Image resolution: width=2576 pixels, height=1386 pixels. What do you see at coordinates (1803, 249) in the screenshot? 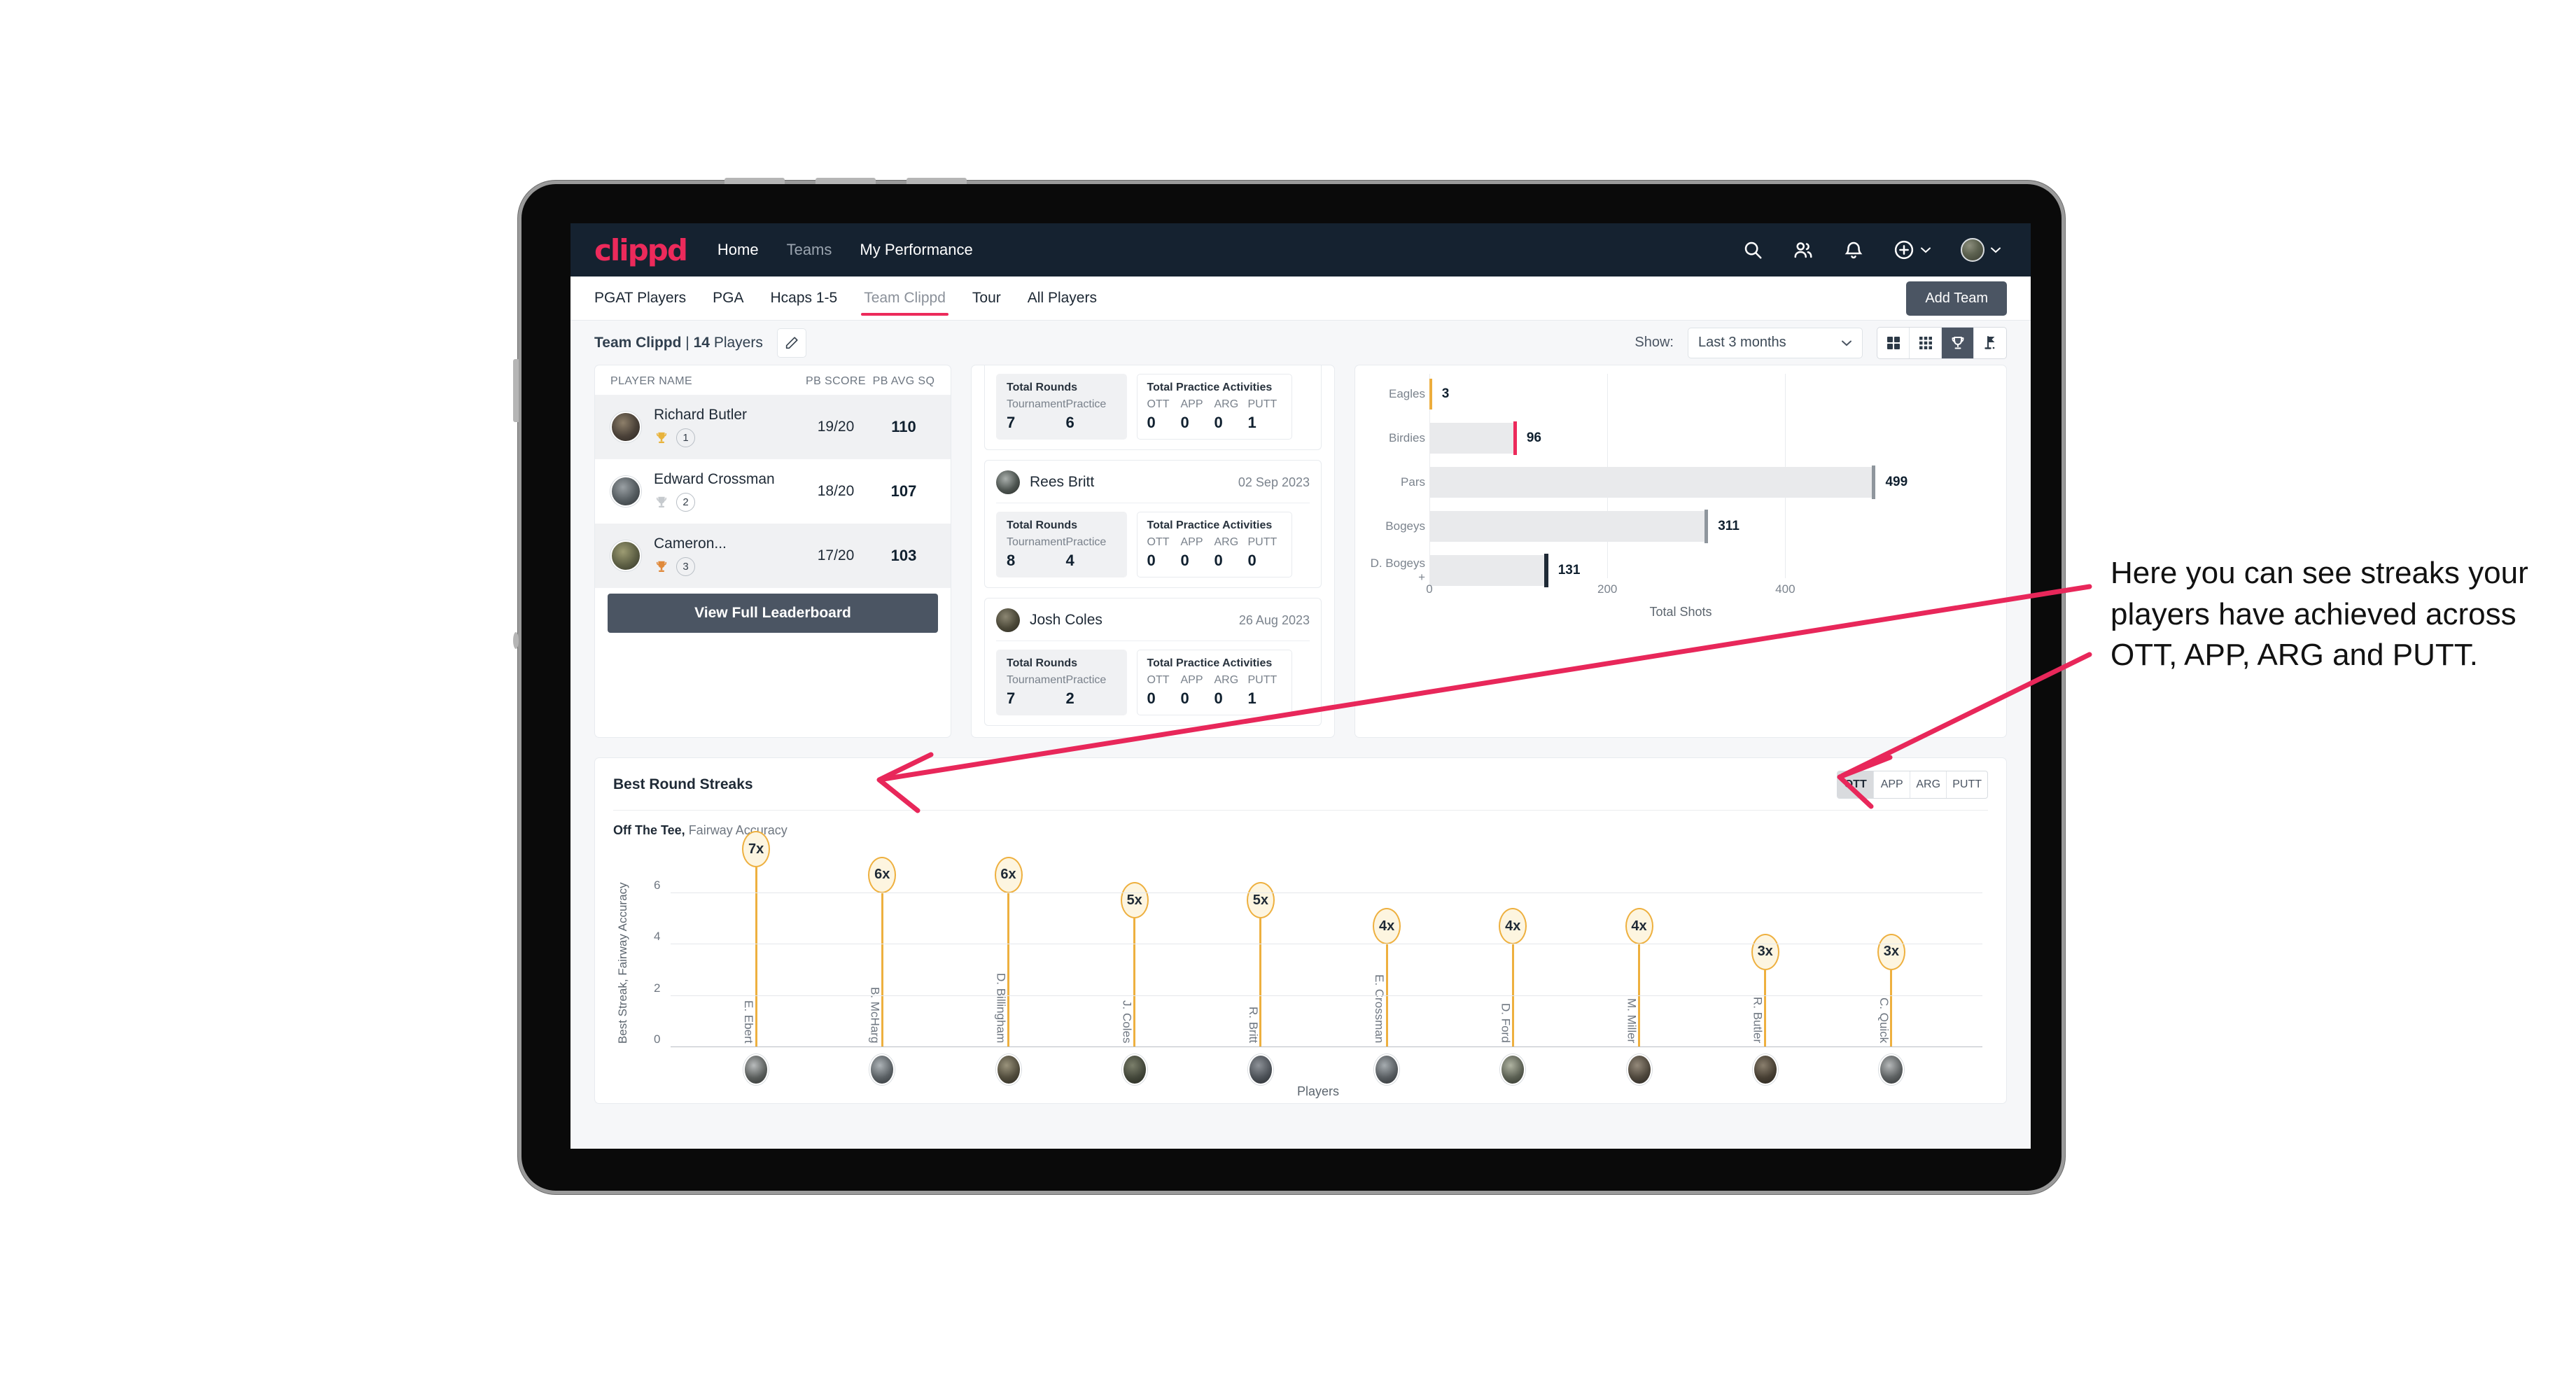
I see `people-icon` at bounding box center [1803, 249].